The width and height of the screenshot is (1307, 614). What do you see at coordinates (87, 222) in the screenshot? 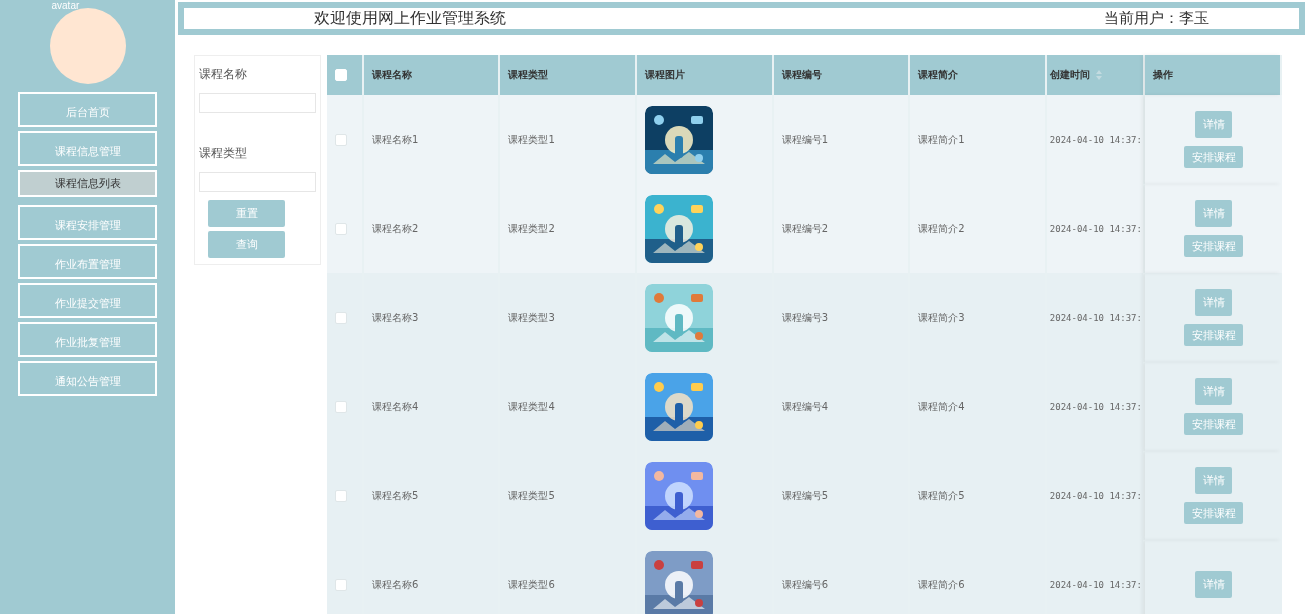
I see `sidebar-menu-item: 课程安排管理` at bounding box center [87, 222].